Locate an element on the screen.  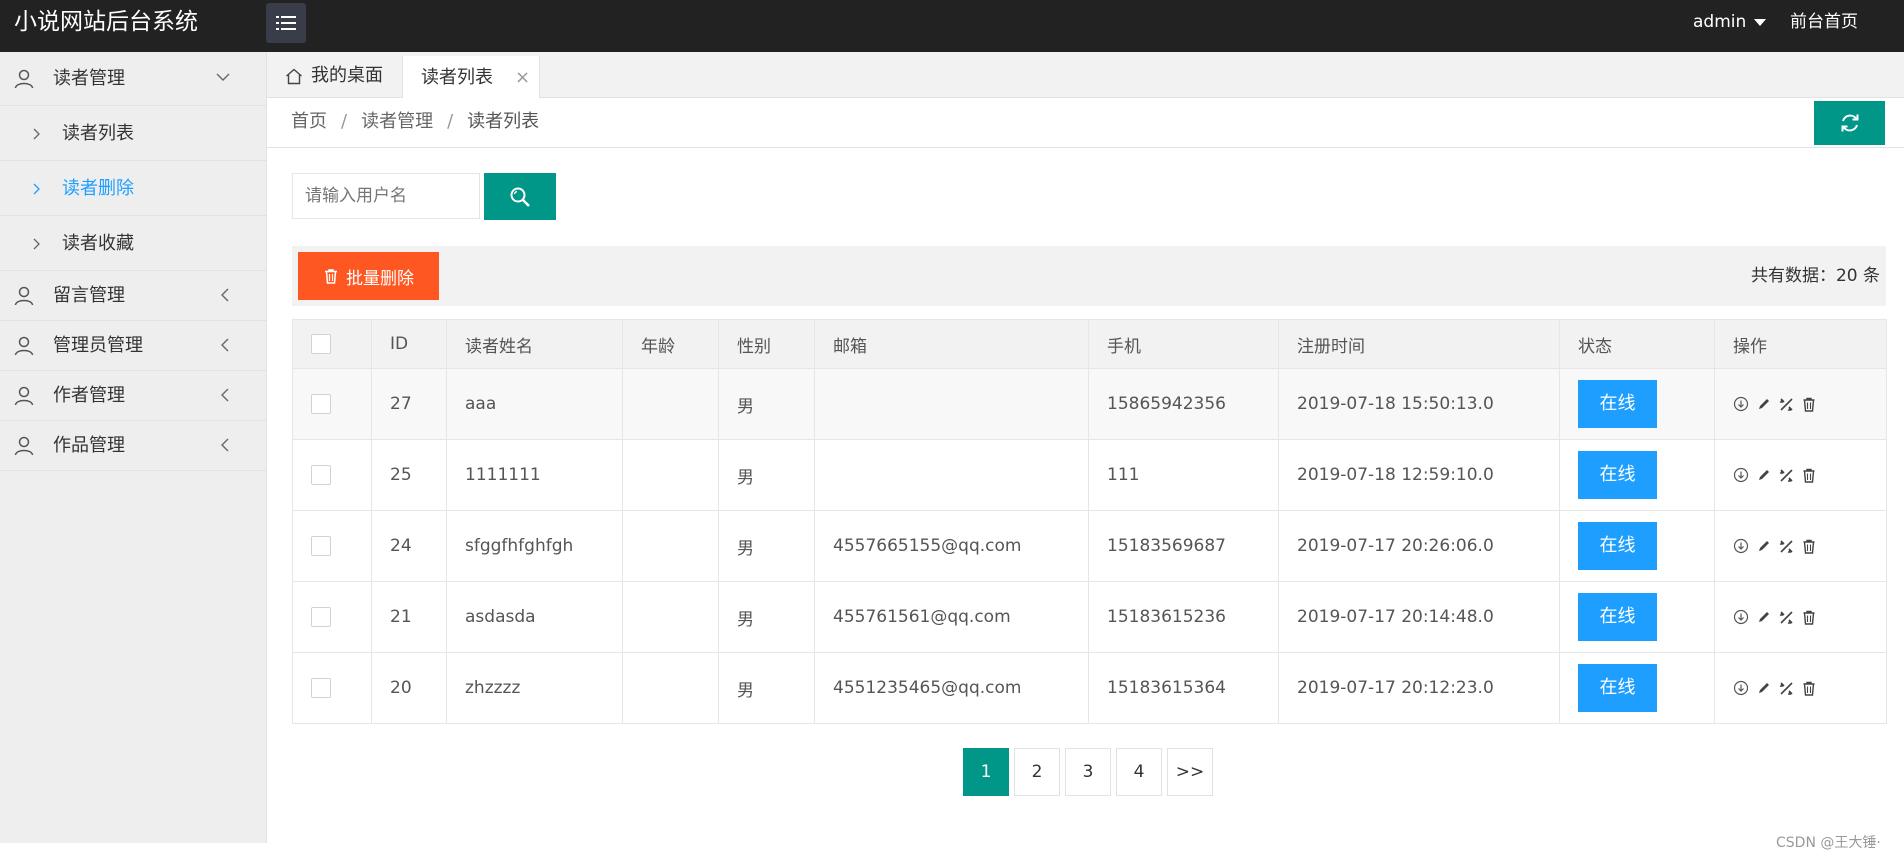
sidebar-group-label: 管理员管理 is located at coordinates (98, 345).